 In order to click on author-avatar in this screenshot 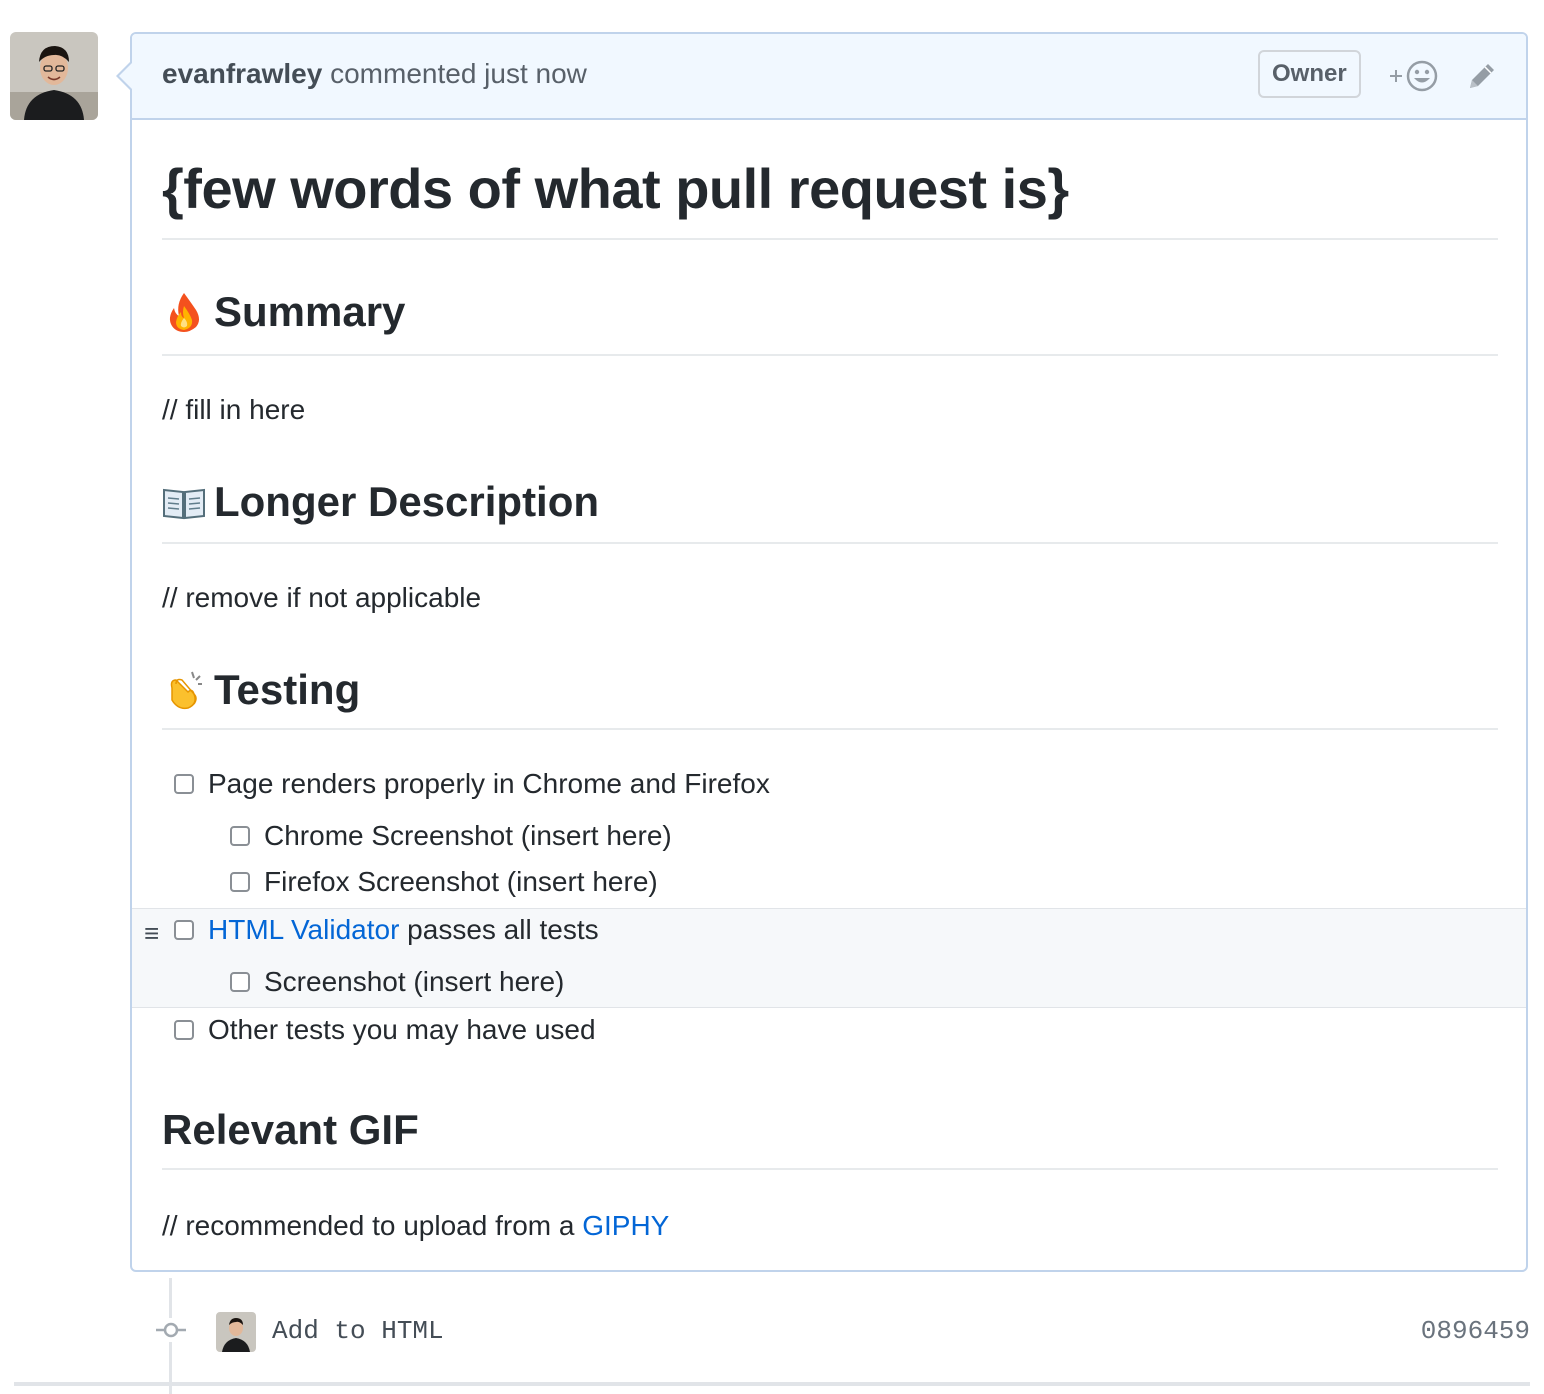, I will do `click(54, 76)`.